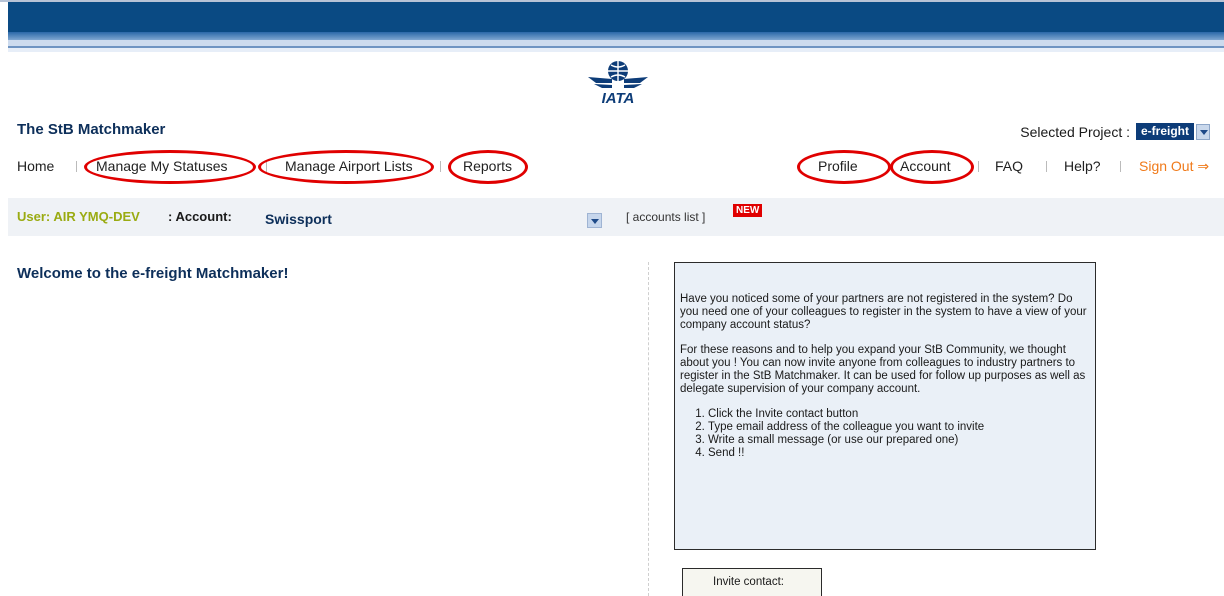  Describe the element at coordinates (898, 414) in the screenshot. I see `list-item: Click the Invite contact button` at that location.